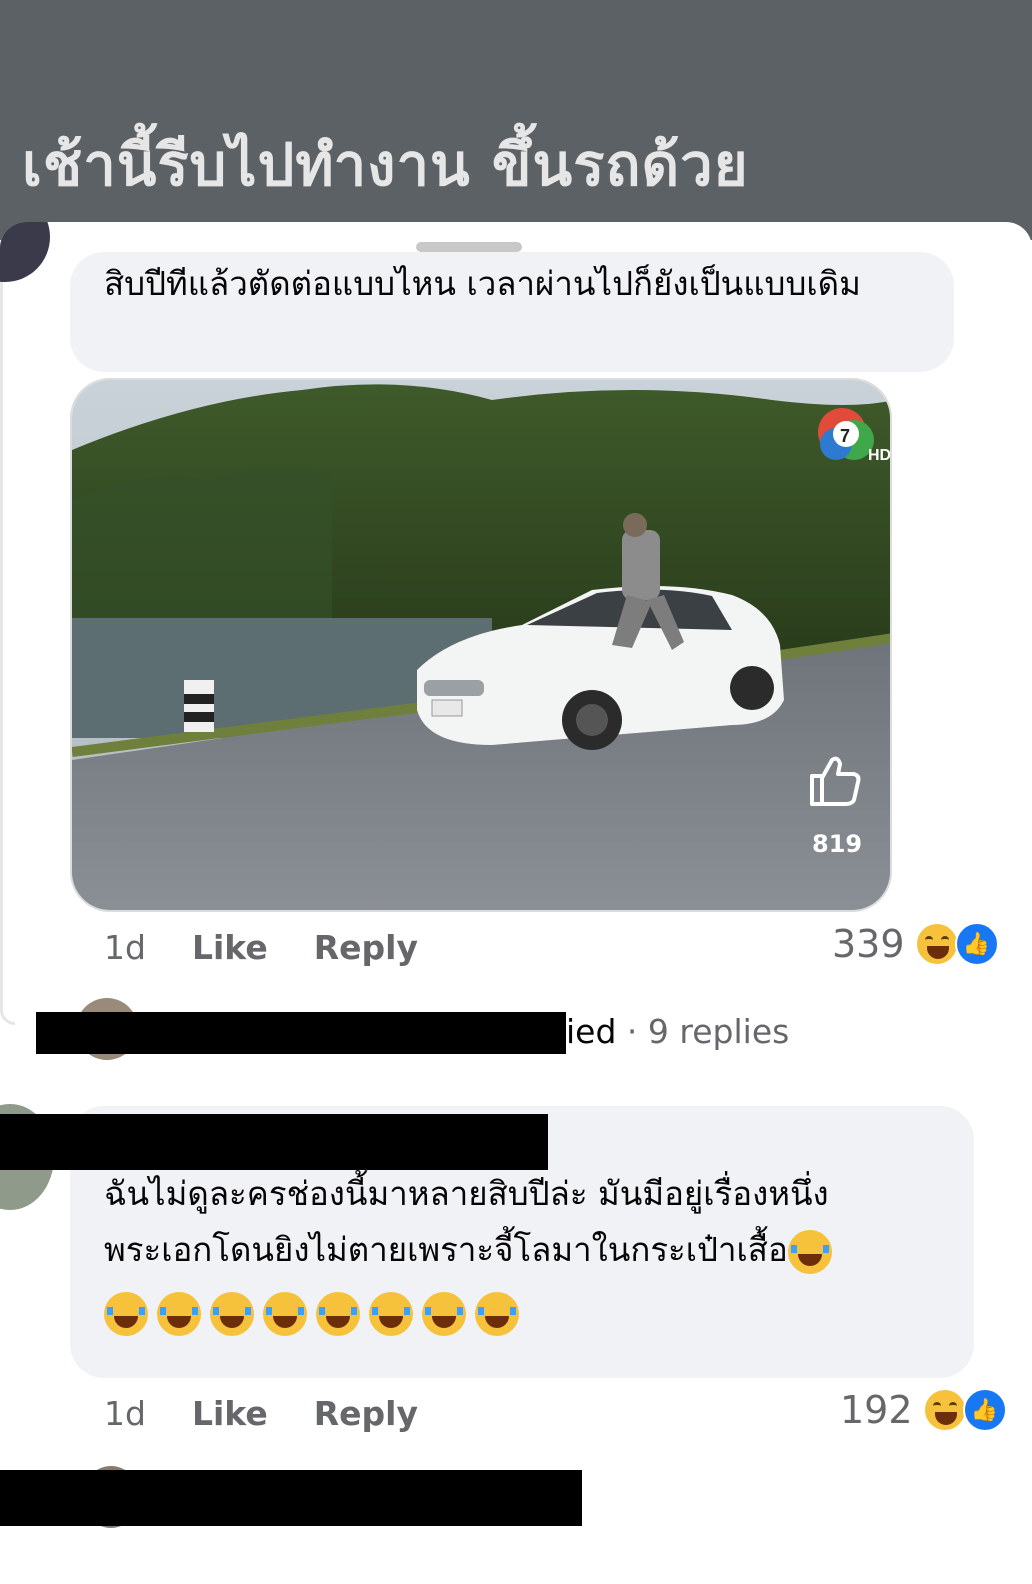  What do you see at coordinates (7, 623) in the screenshot?
I see `reply-thread-line` at bounding box center [7, 623].